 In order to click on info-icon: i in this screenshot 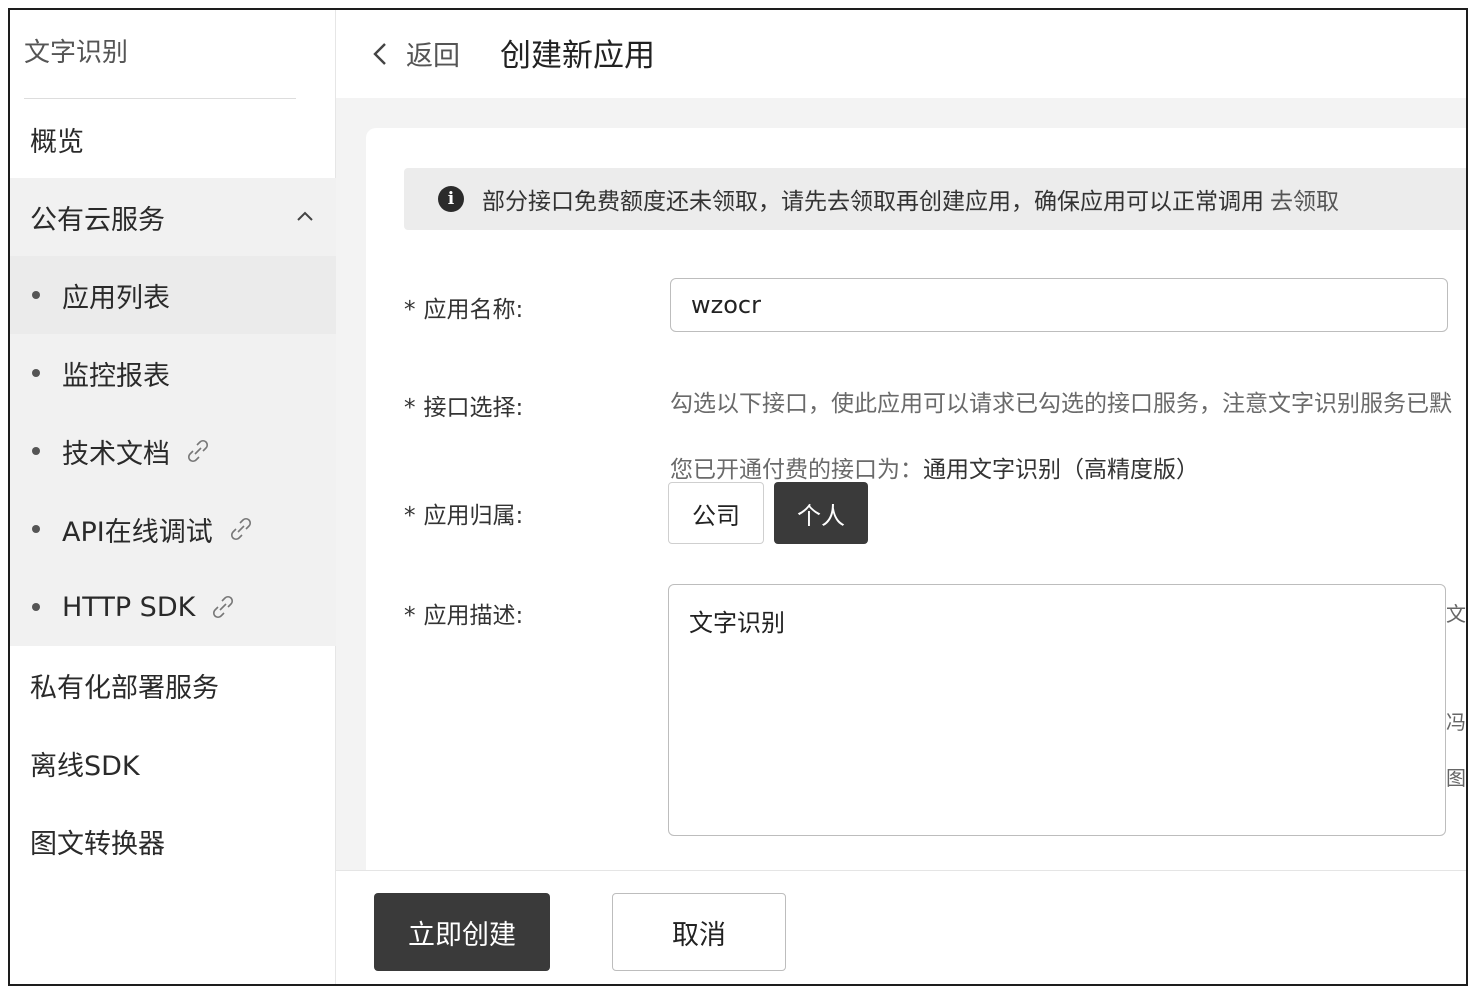, I will do `click(451, 199)`.